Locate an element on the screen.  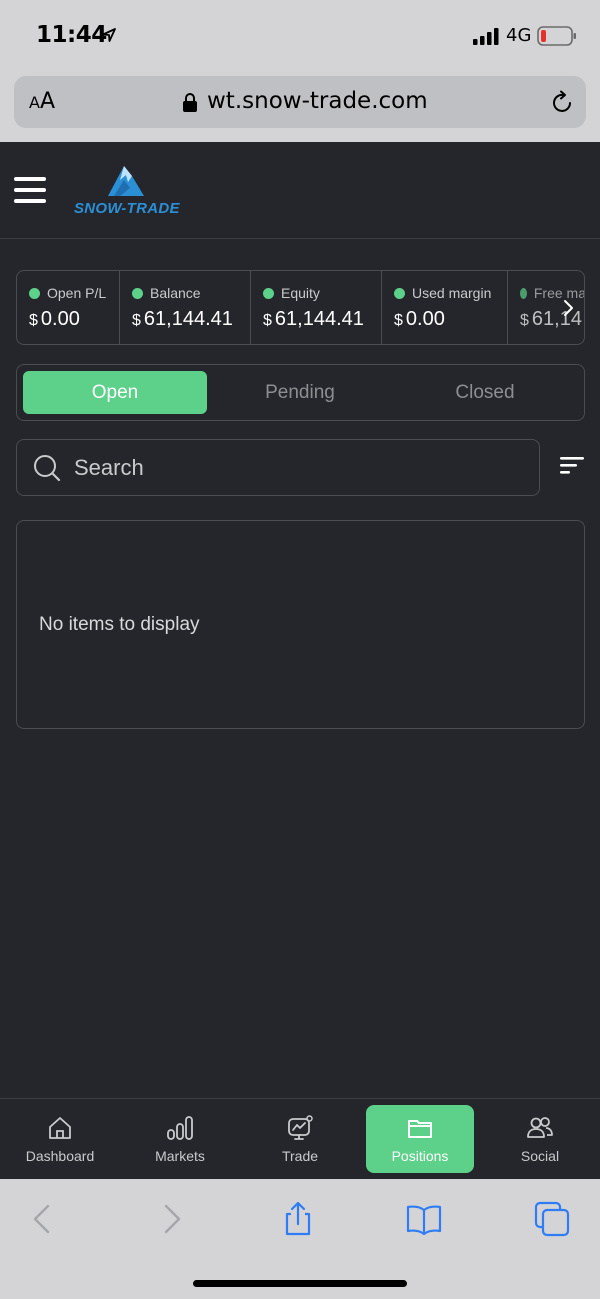
status-bar: 11:44 4G is located at coordinates (300, 36).